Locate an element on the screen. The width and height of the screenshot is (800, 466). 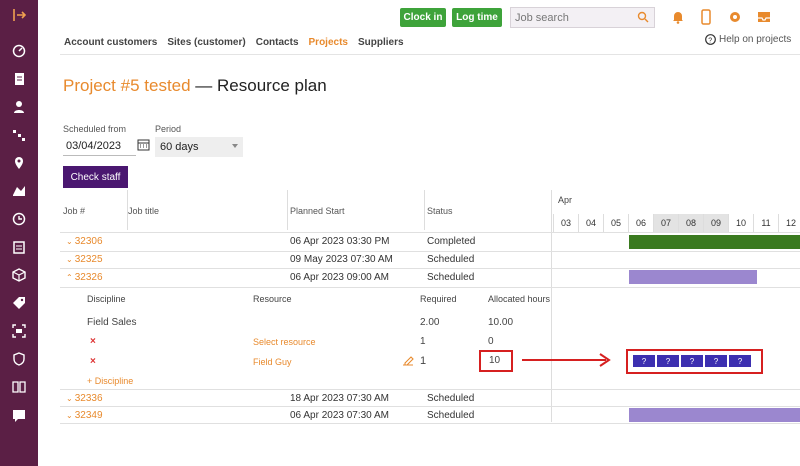
clipboard-icon is located at coordinates (19, 247).